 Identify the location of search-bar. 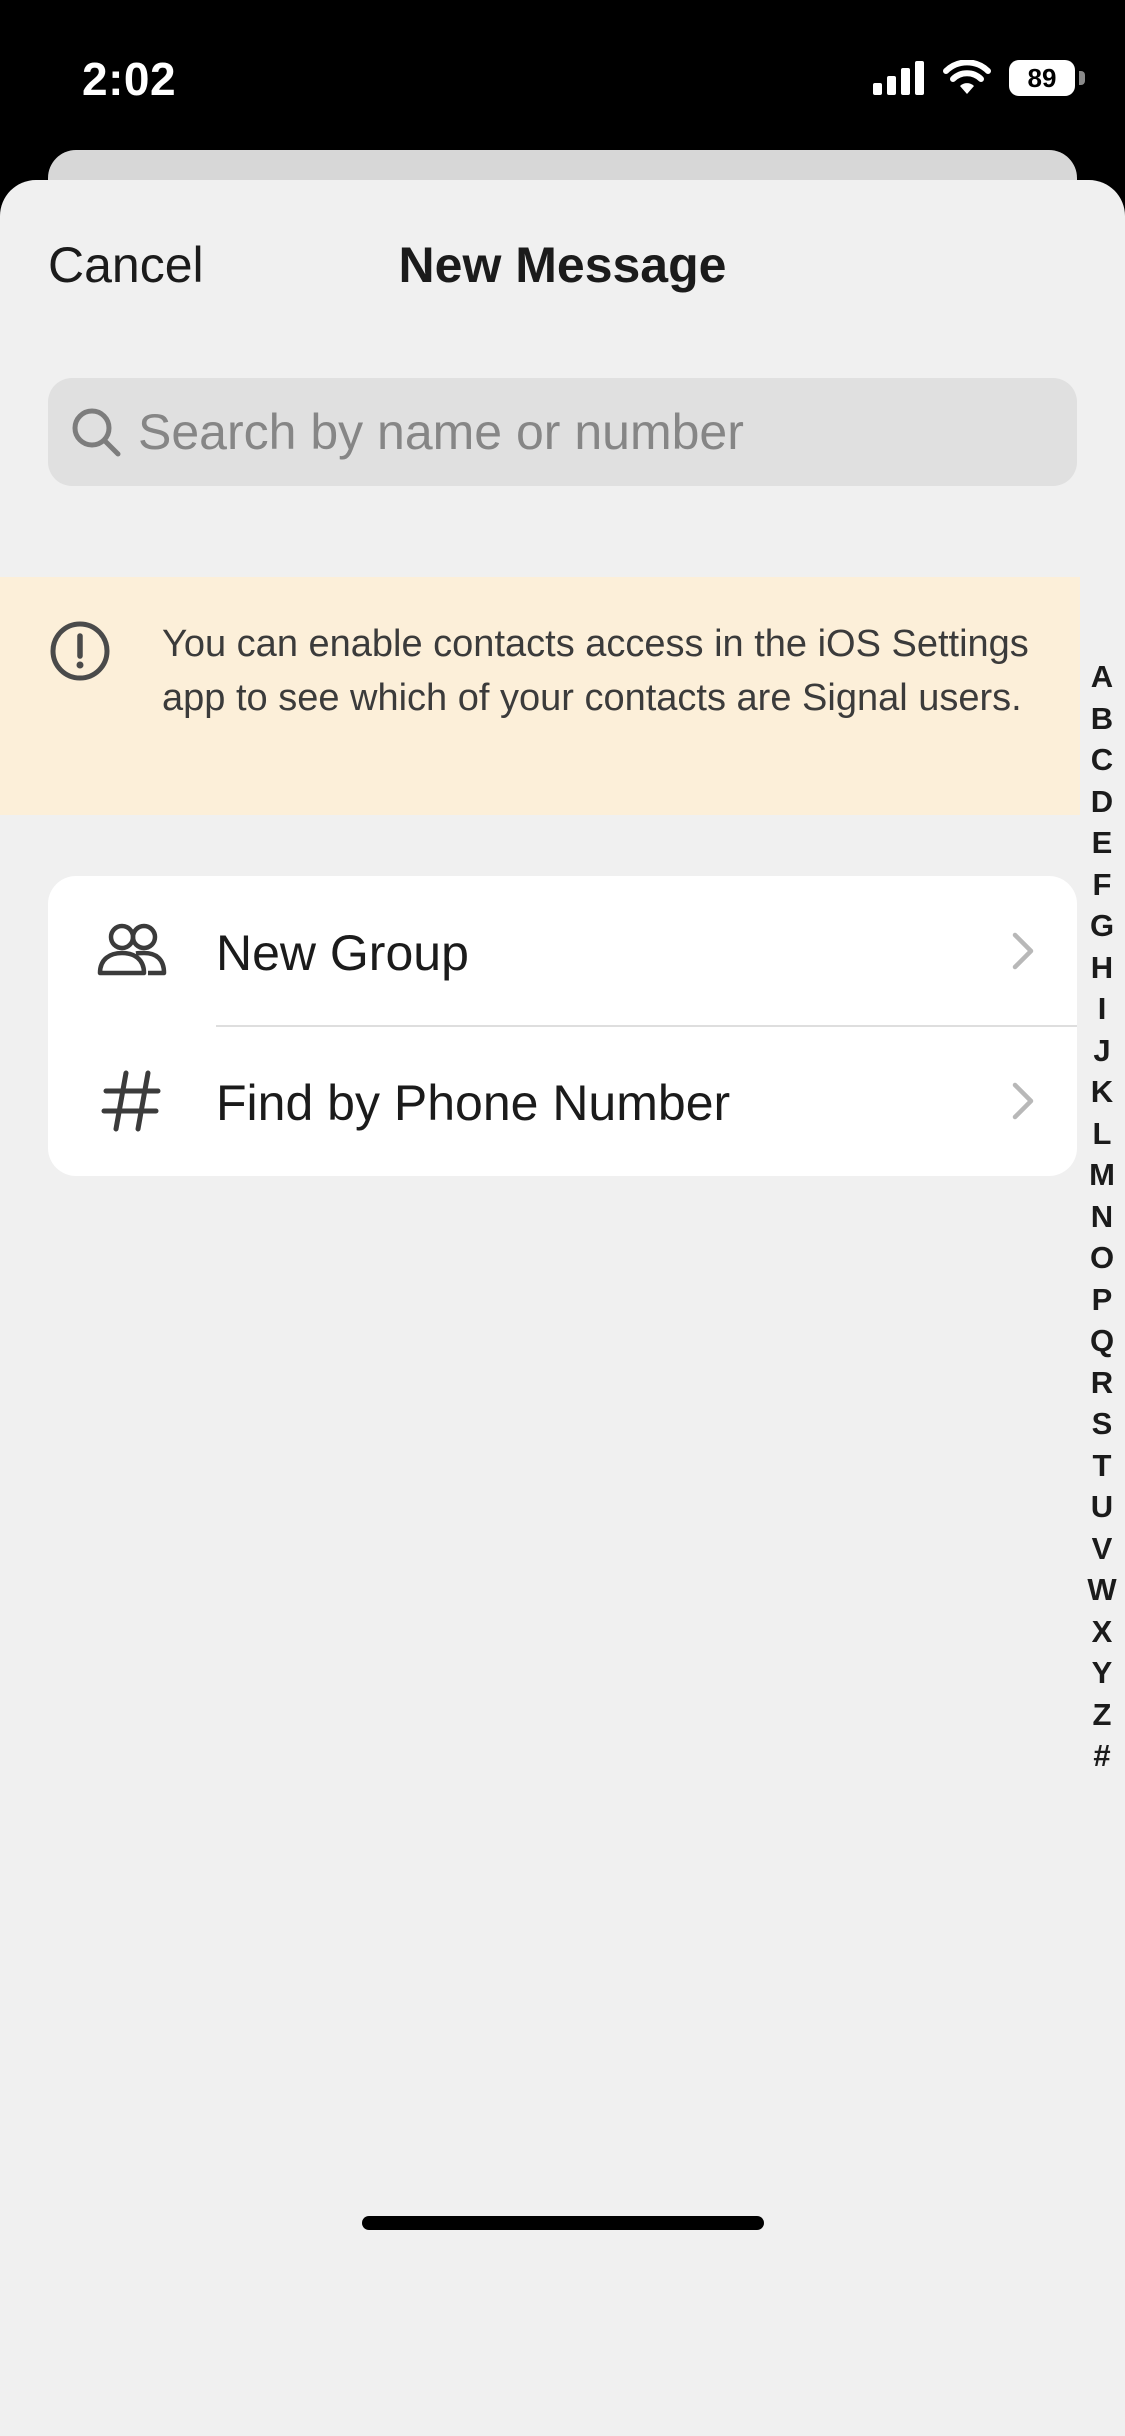
(562, 432).